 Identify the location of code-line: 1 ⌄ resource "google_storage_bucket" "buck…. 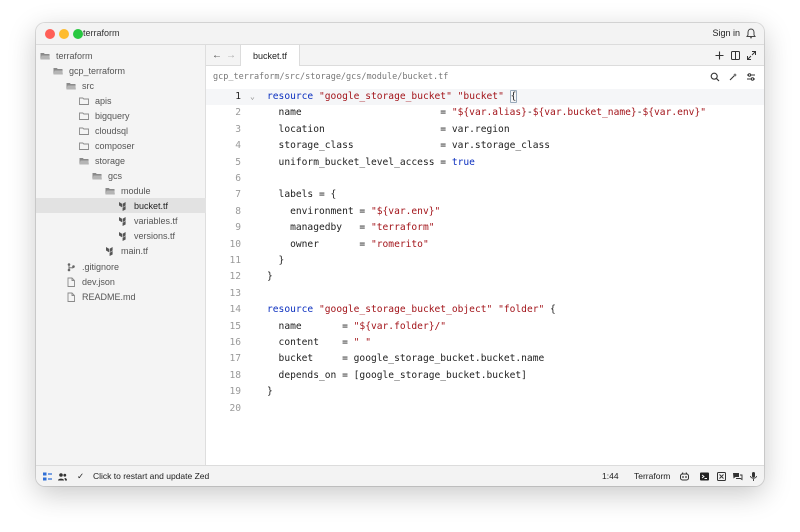
(485, 97).